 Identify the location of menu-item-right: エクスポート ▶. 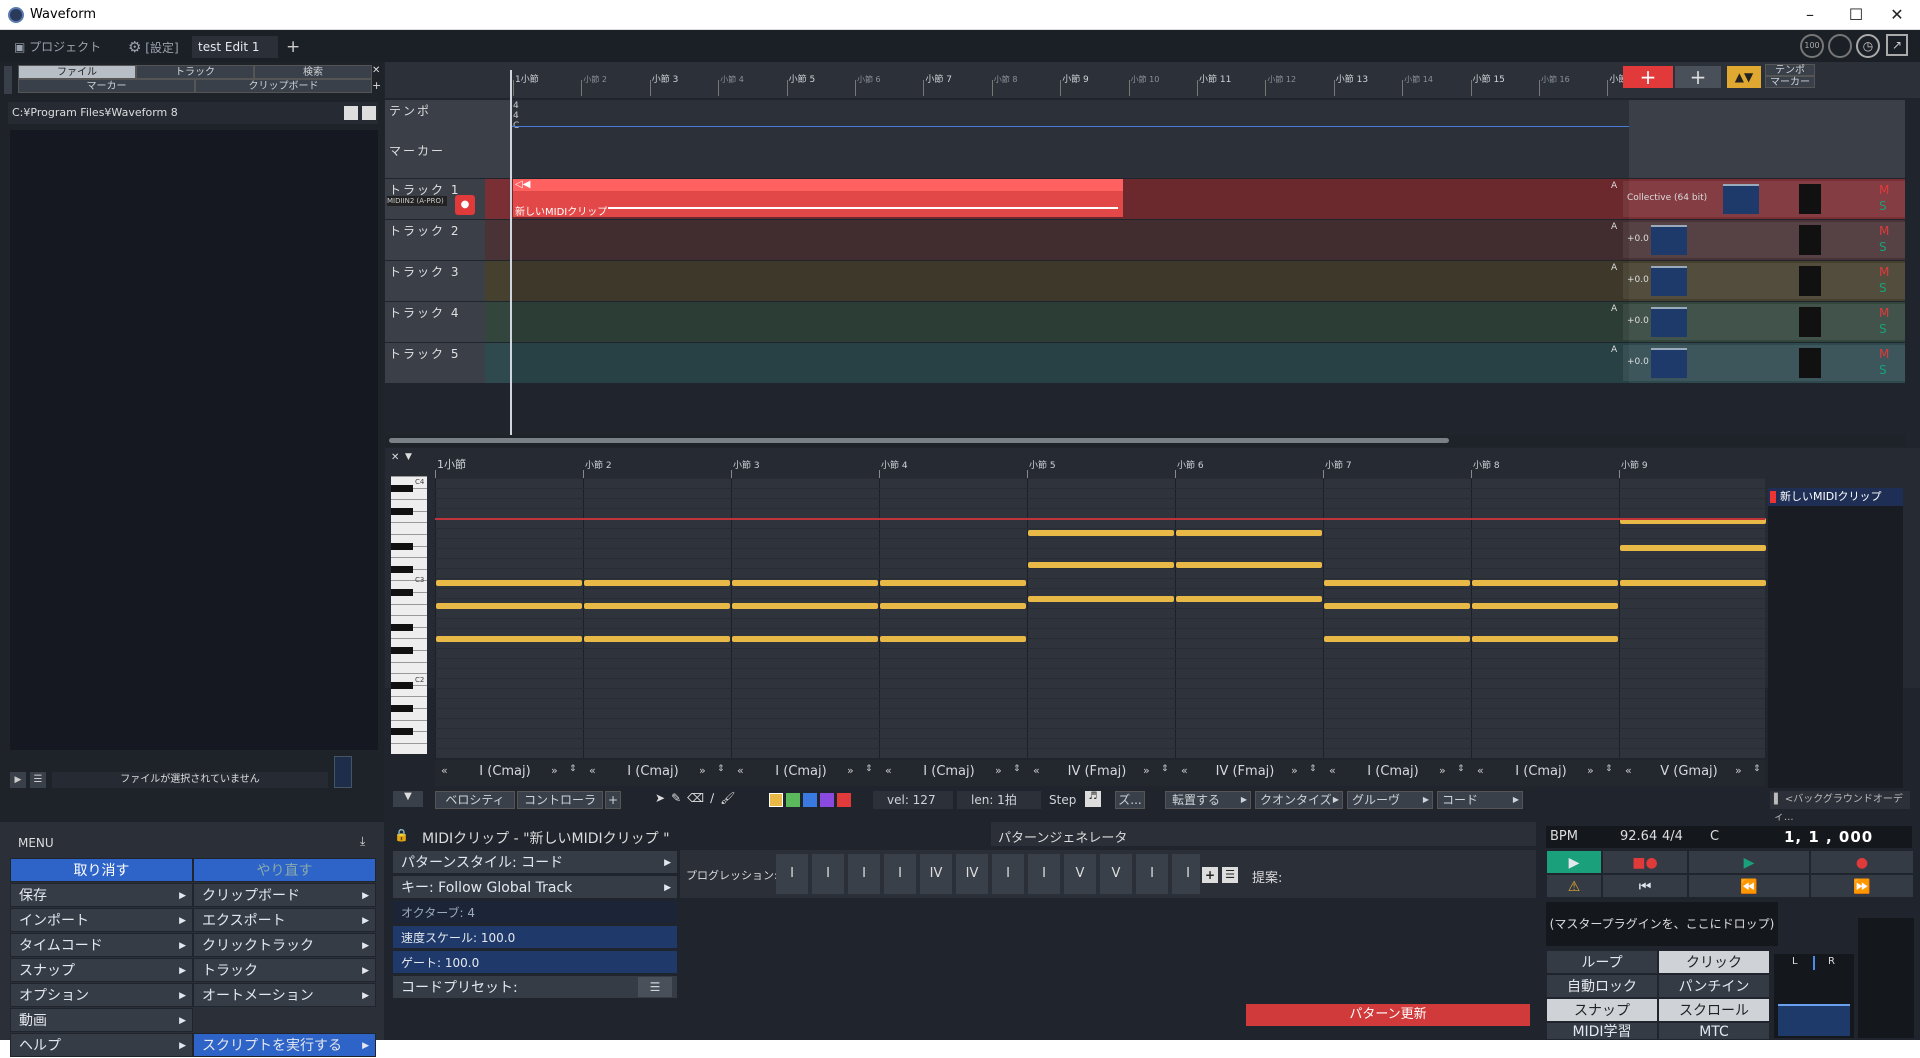
(284, 920).